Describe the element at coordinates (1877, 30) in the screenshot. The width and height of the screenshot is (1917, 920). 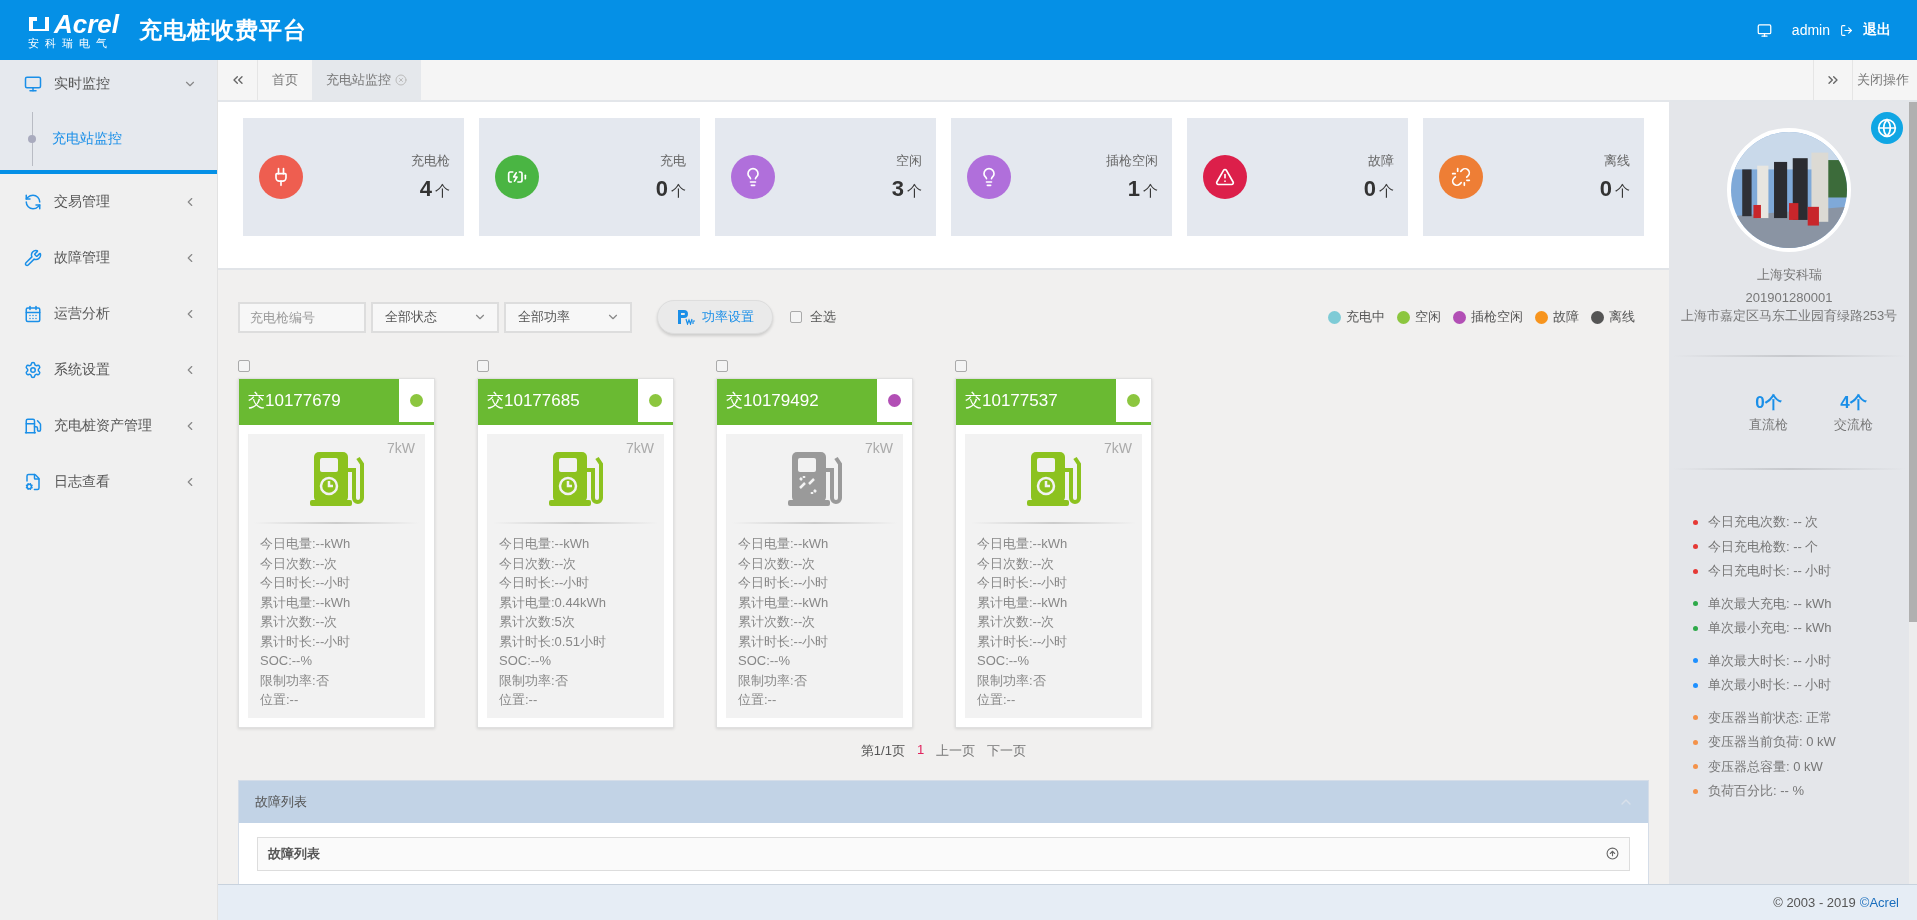
I see `logout-link: 退出` at that location.